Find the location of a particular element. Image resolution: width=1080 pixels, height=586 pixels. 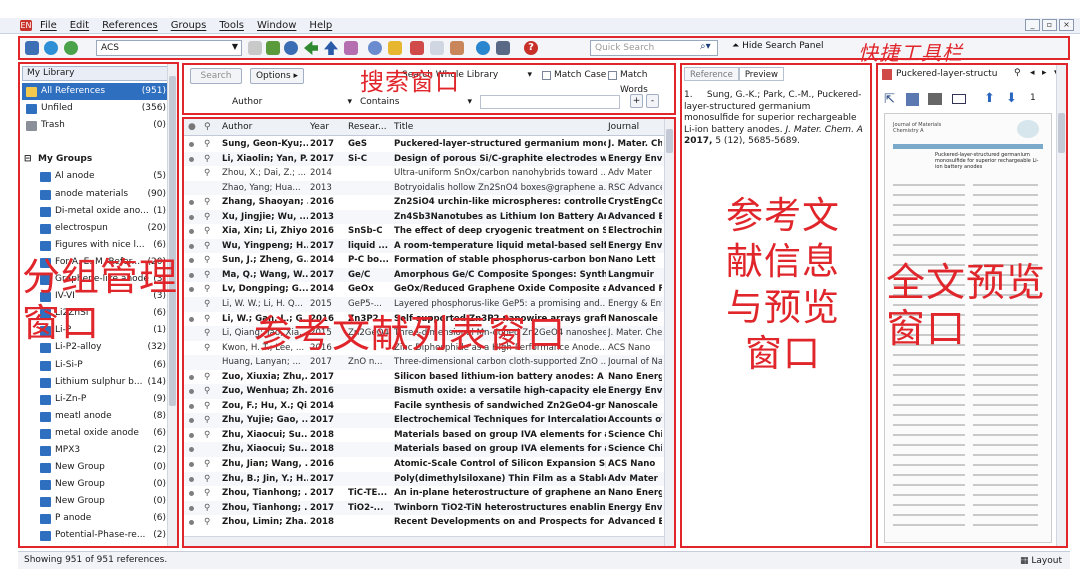

find-full-text-icon is located at coordinates (291, 48).